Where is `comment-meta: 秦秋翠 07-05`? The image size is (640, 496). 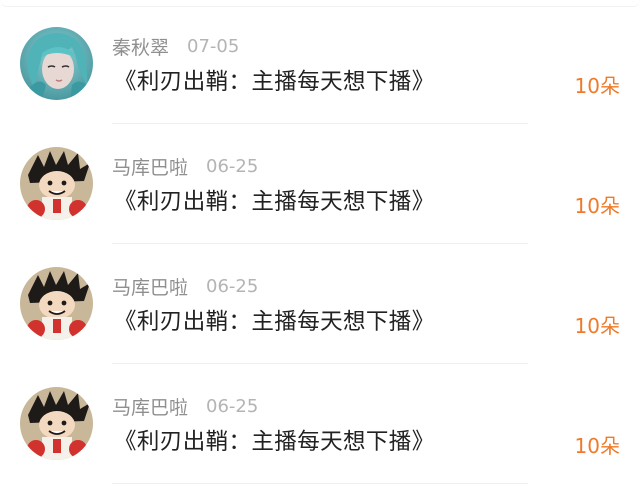
comment-meta: 秦秋翠 07-05 is located at coordinates (175, 46).